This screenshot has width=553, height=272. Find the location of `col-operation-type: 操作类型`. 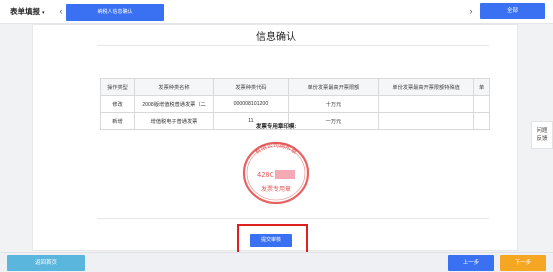

col-operation-type: 操作类型 is located at coordinates (117, 87).